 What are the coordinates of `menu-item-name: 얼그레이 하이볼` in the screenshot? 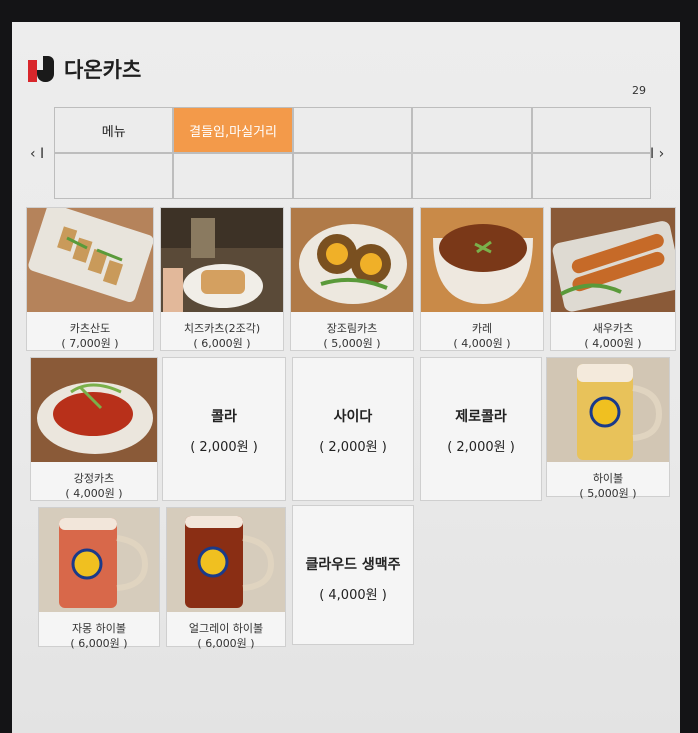 It's located at (226, 628).